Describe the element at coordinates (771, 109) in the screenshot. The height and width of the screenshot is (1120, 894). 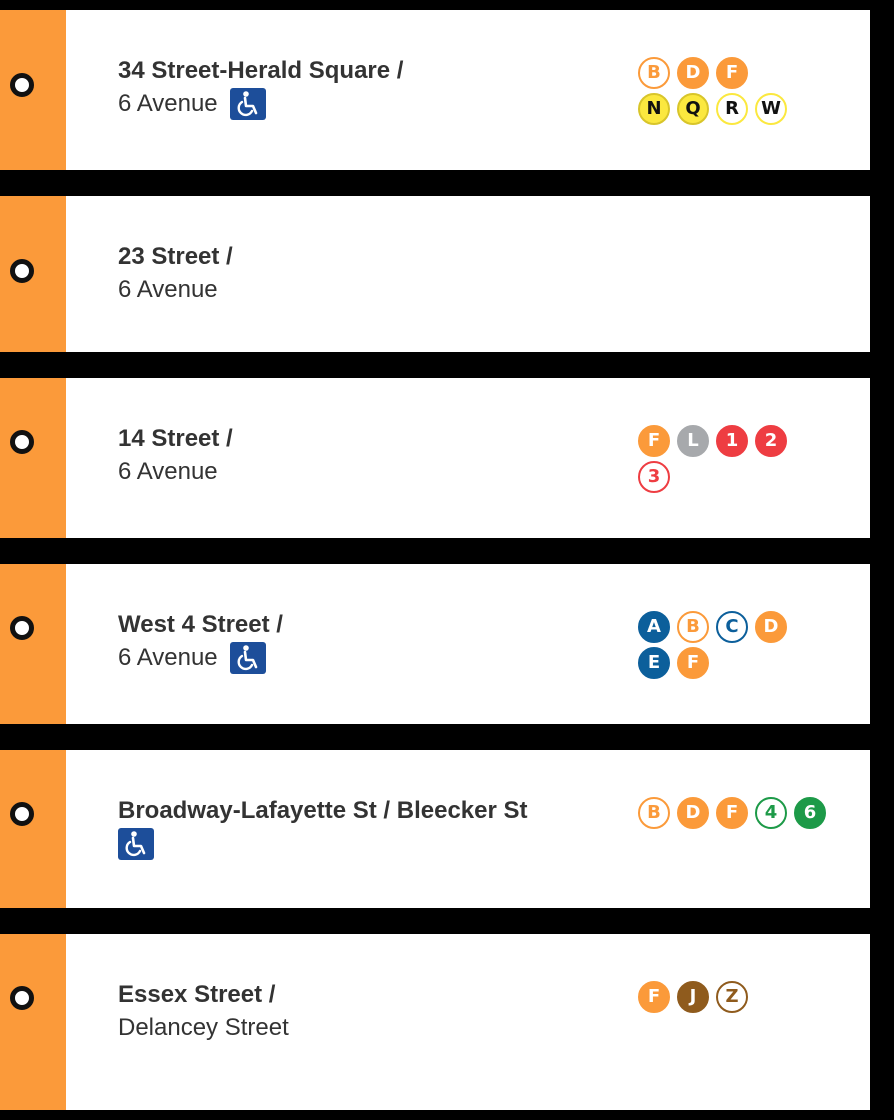
I see `route-w-bullet: W` at that location.